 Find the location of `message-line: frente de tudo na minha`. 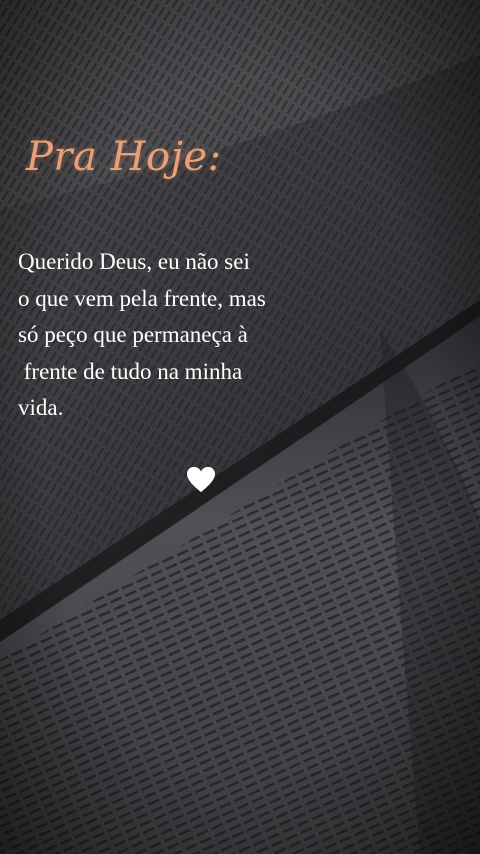

message-line: frente de tudo na minha is located at coordinates (130, 371).